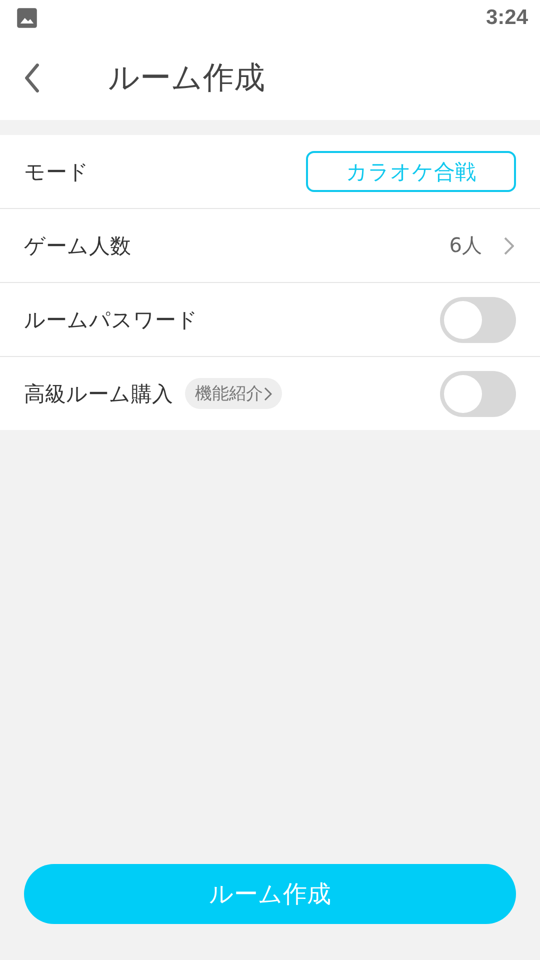  I want to click on chevron-right-icon, so click(509, 245).